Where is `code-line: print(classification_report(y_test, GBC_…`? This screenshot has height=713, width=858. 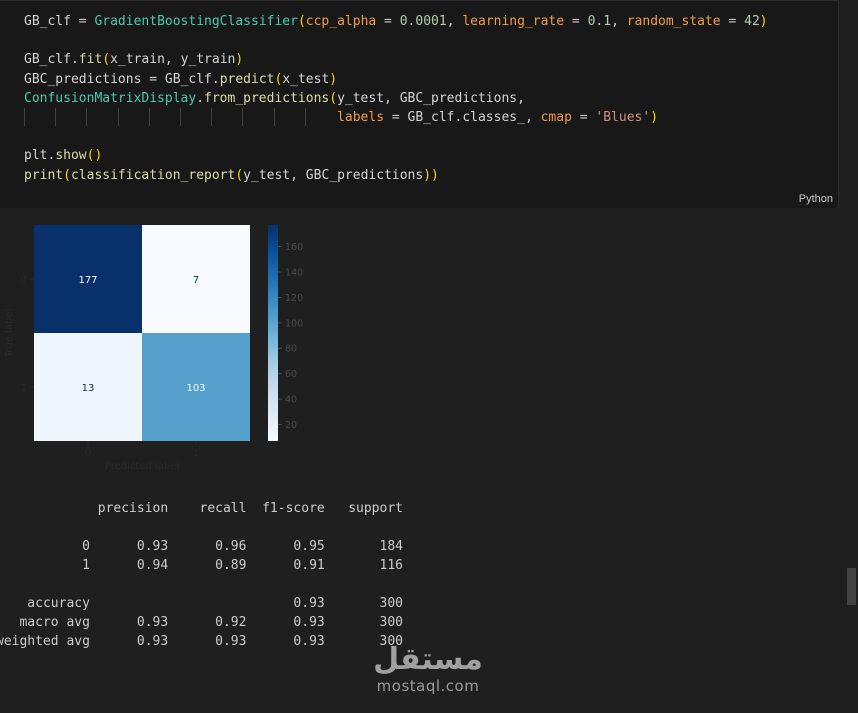
code-line: print(classification_report(y_test, GBC_… is located at coordinates (396, 175).